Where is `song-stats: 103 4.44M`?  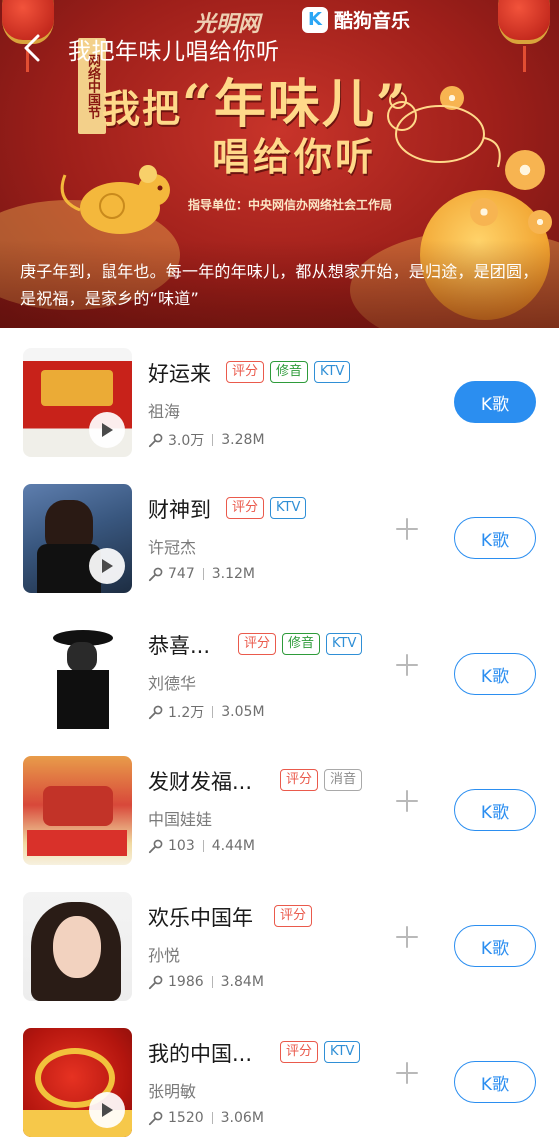
song-stats: 103 4.44M is located at coordinates (201, 846).